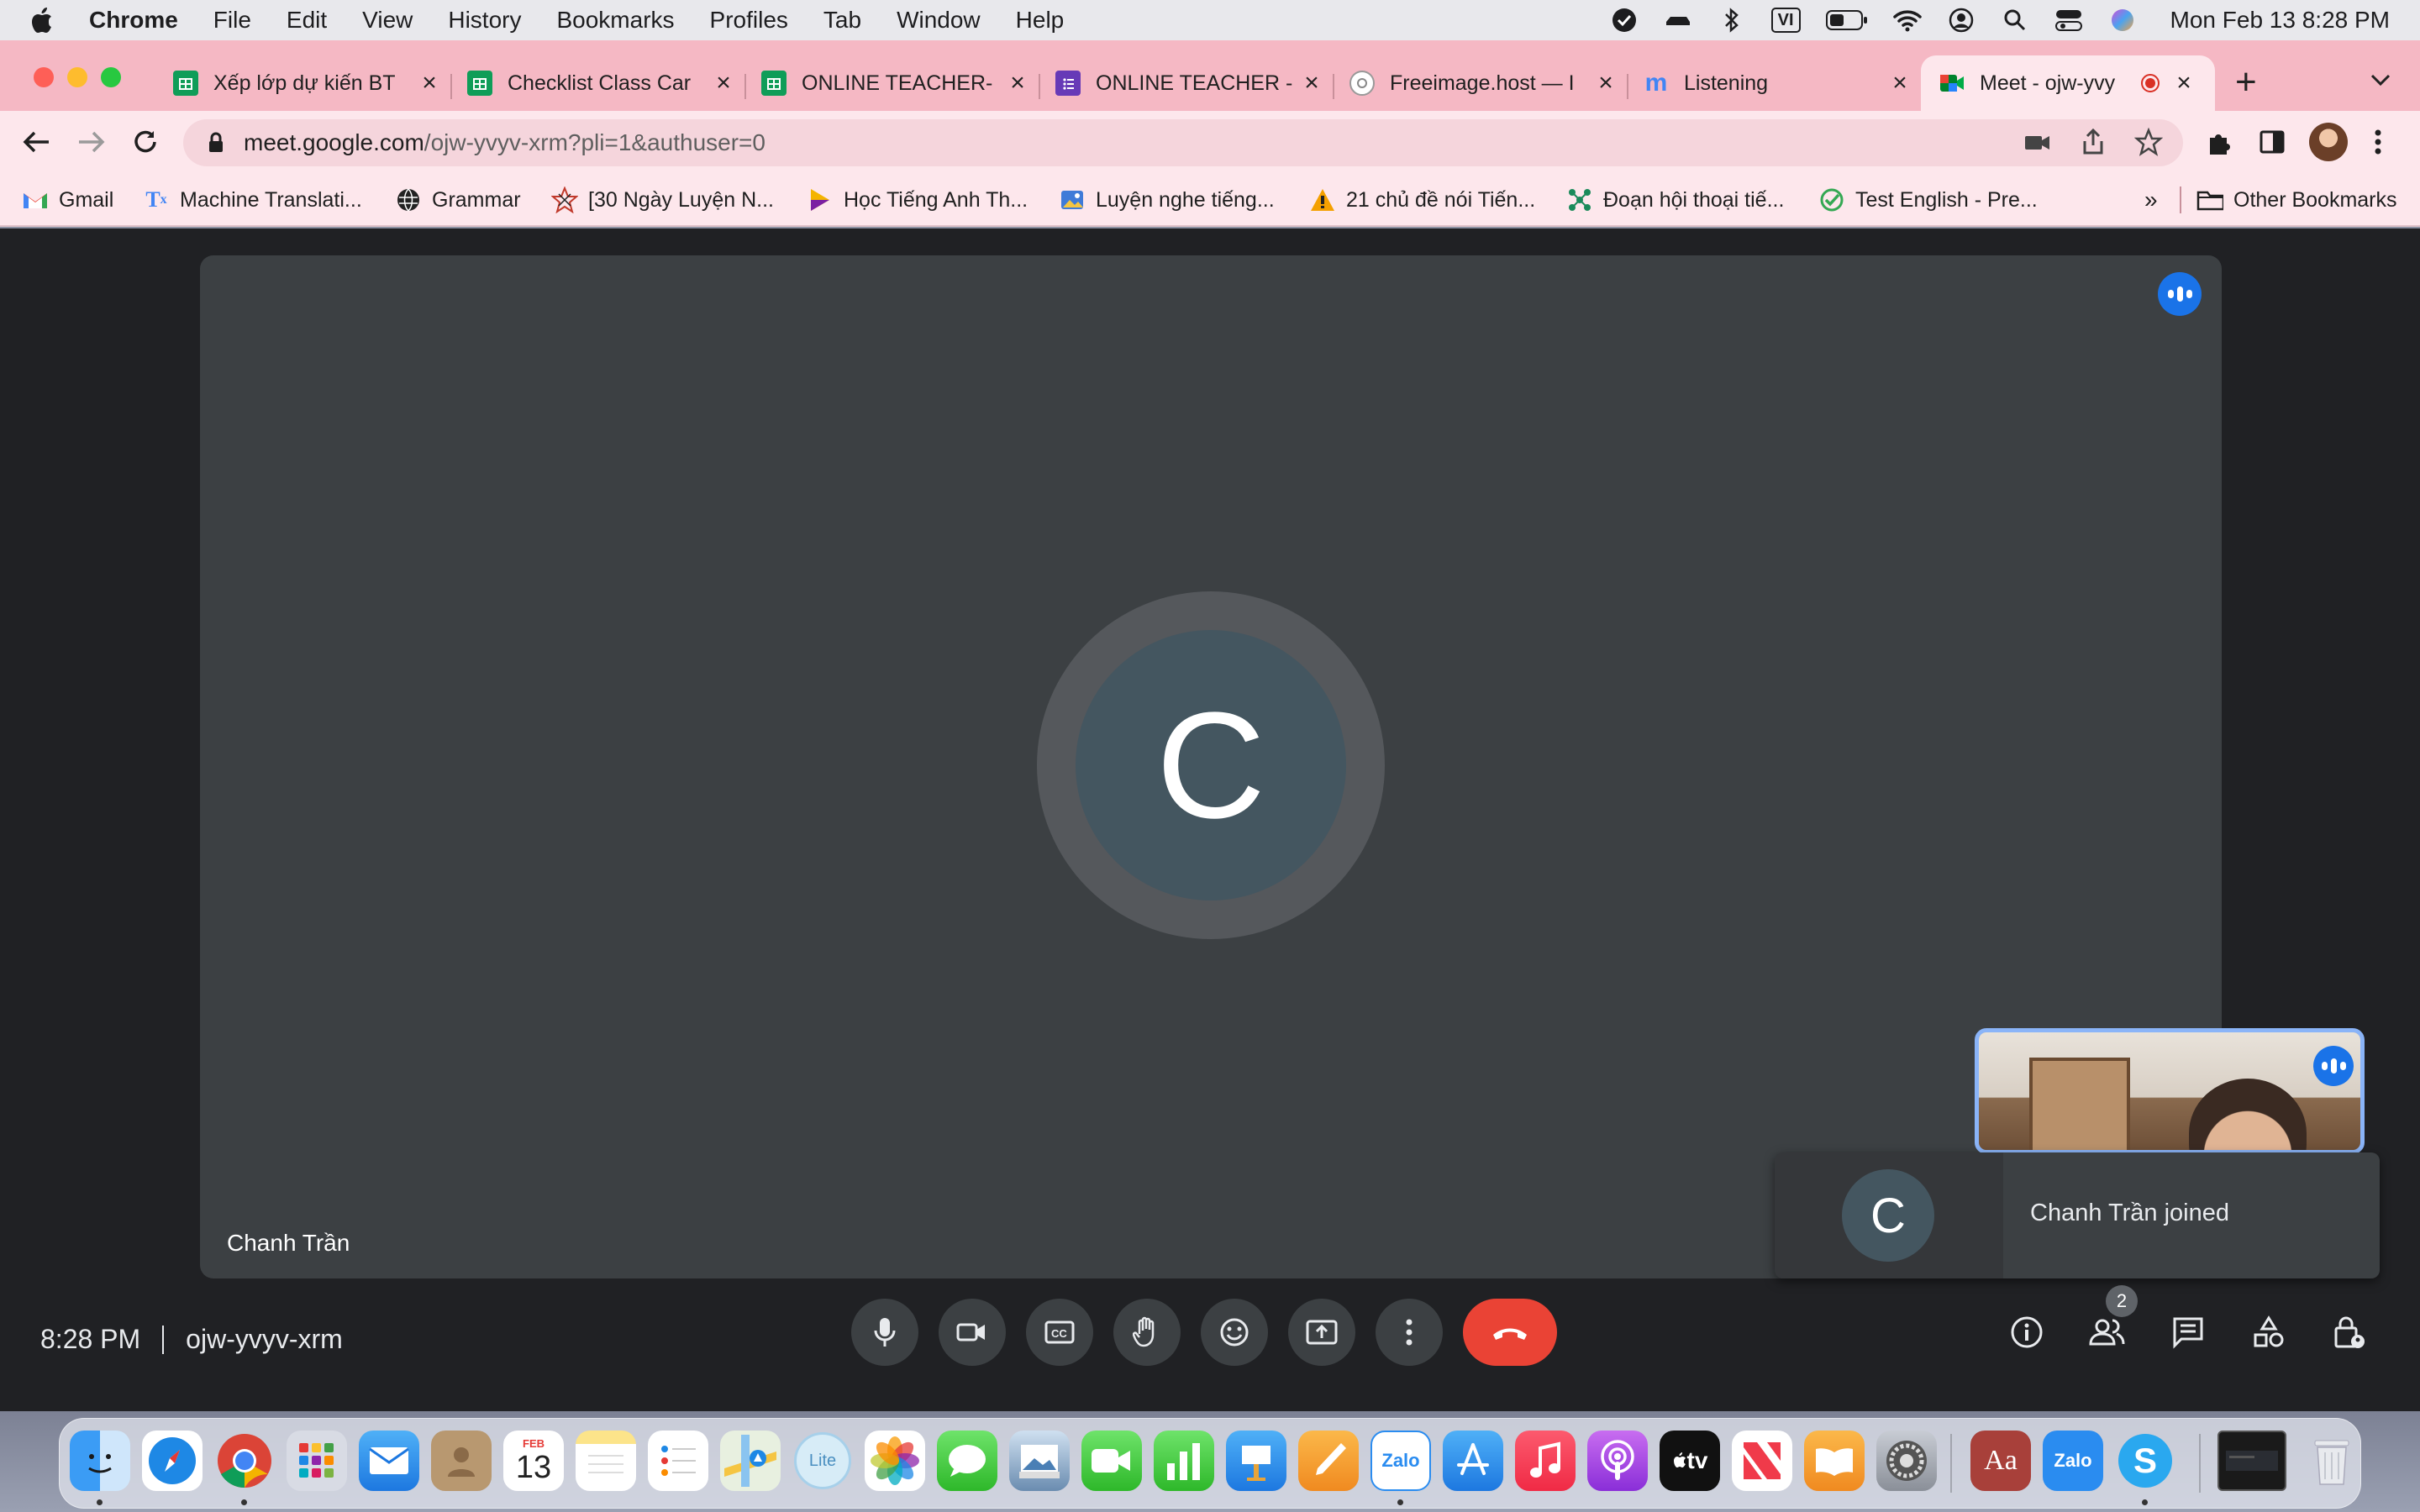 The image size is (2420, 1512). Describe the element at coordinates (678, 1461) in the screenshot. I see `reminders-icon` at that location.